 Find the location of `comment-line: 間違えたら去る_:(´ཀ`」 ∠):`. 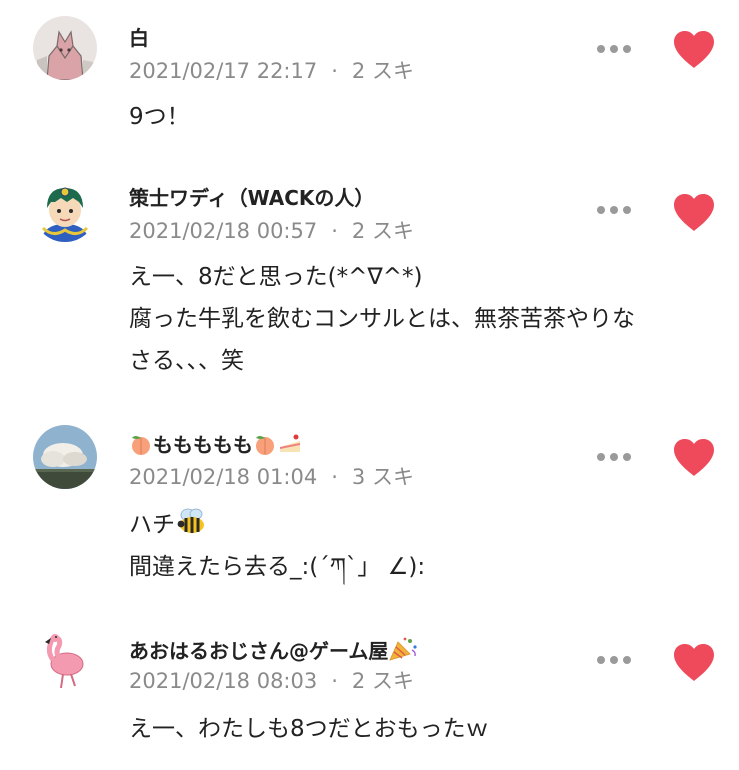

comment-line: 間違えたら去る_:(´ཀ`」 ∠): is located at coordinates (277, 567).